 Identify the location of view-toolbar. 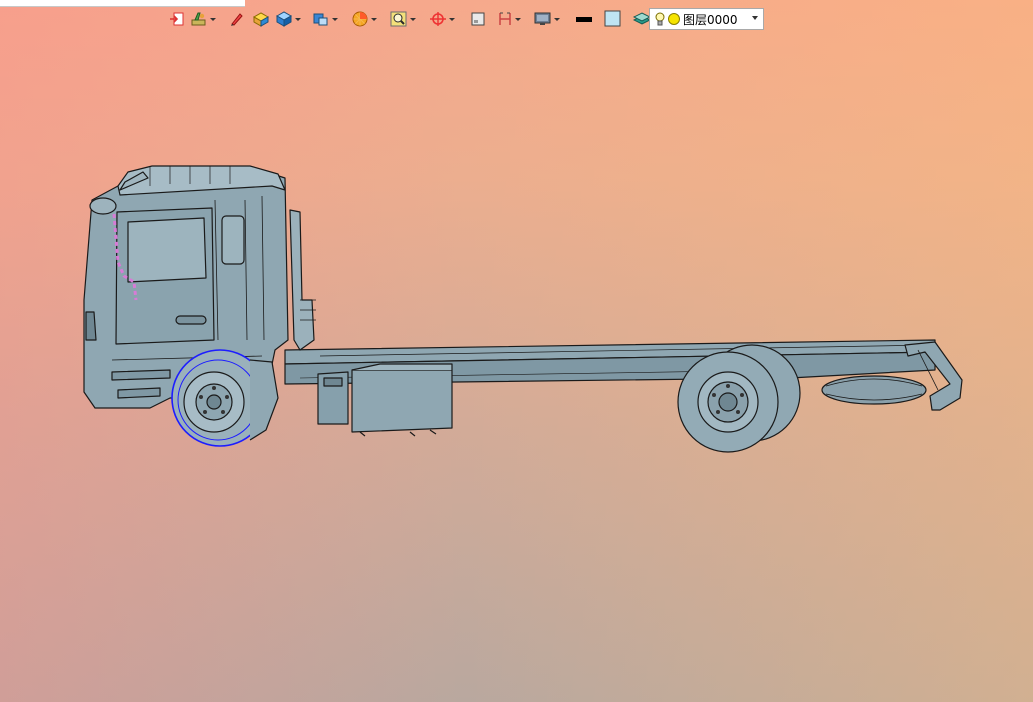
(415, 19).